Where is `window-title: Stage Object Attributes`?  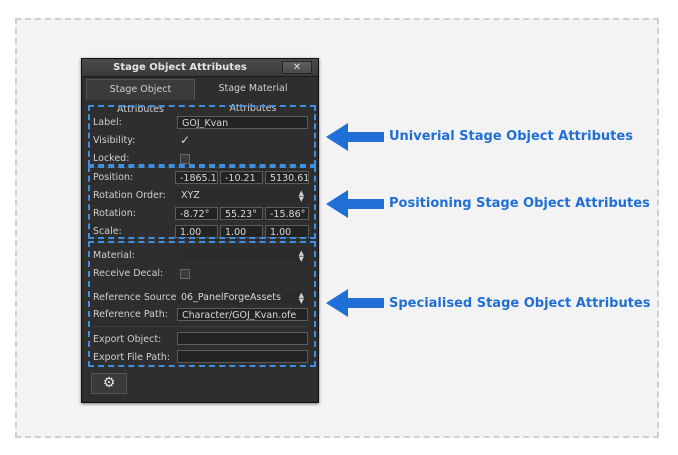
window-title: Stage Object Attributes is located at coordinates (180, 67).